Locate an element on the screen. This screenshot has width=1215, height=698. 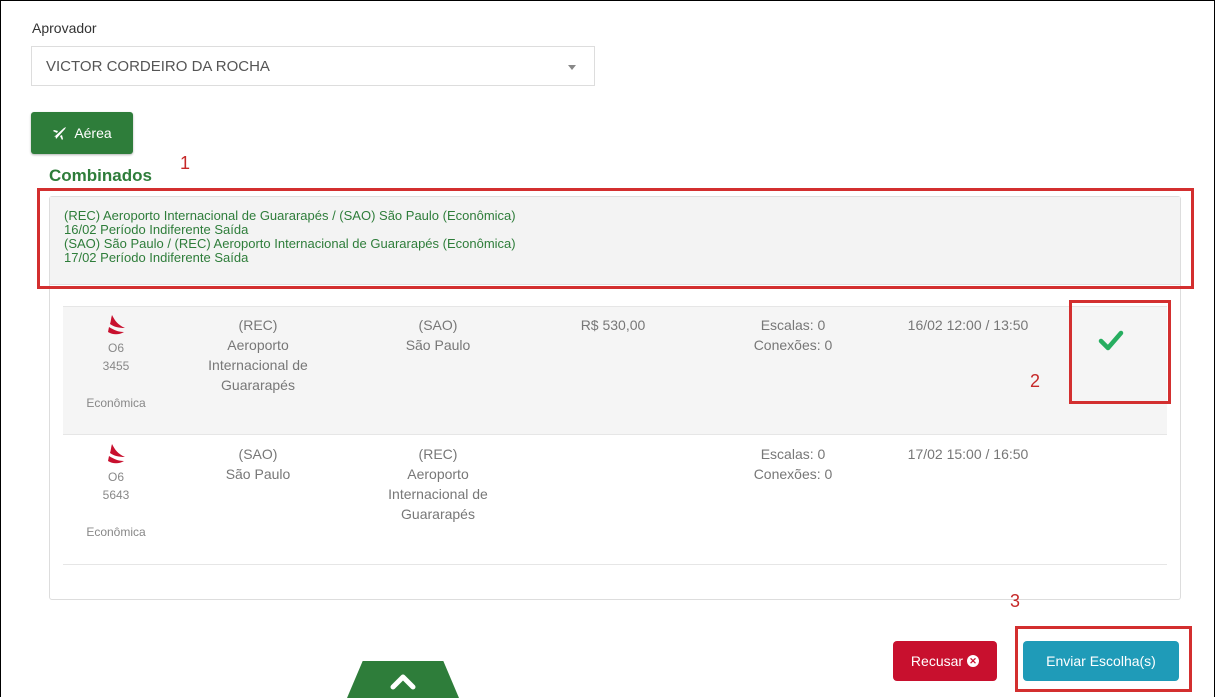
flight-number: 3455 is located at coordinates (116, 366).